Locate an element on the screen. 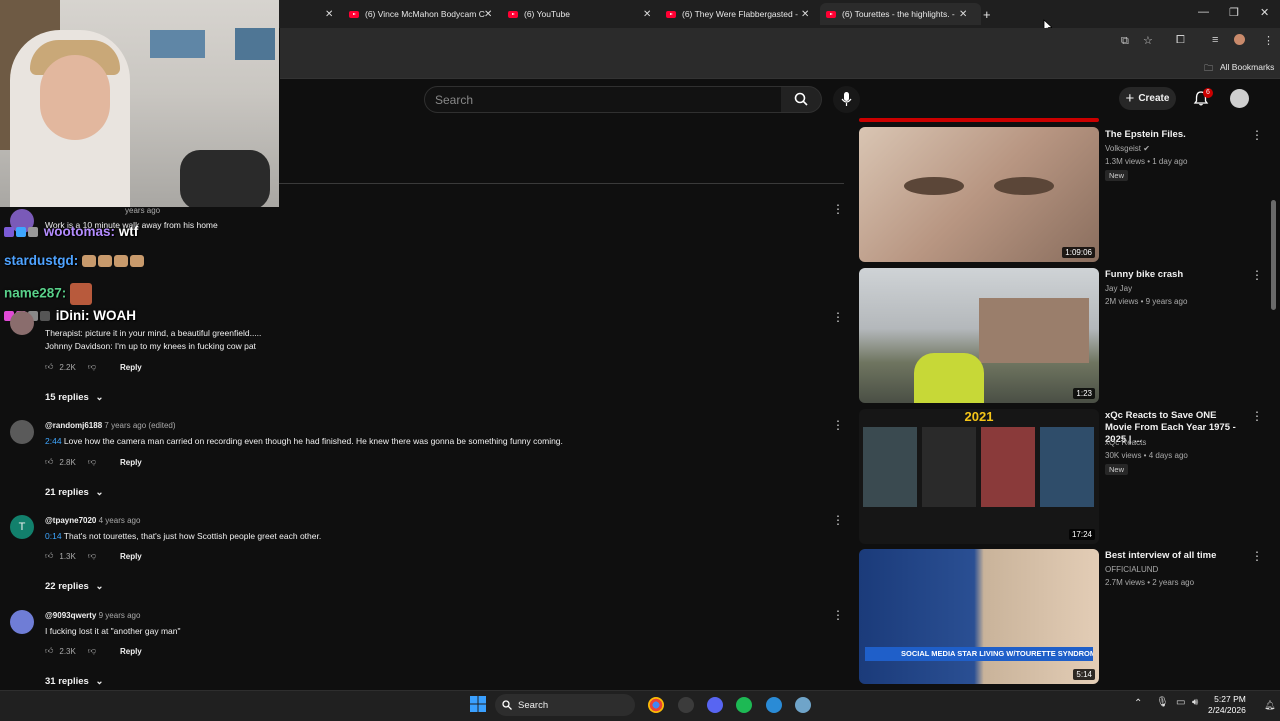 The width and height of the screenshot is (1280, 721). replies-toggle: 15 replies ⌄ is located at coordinates (74, 397).